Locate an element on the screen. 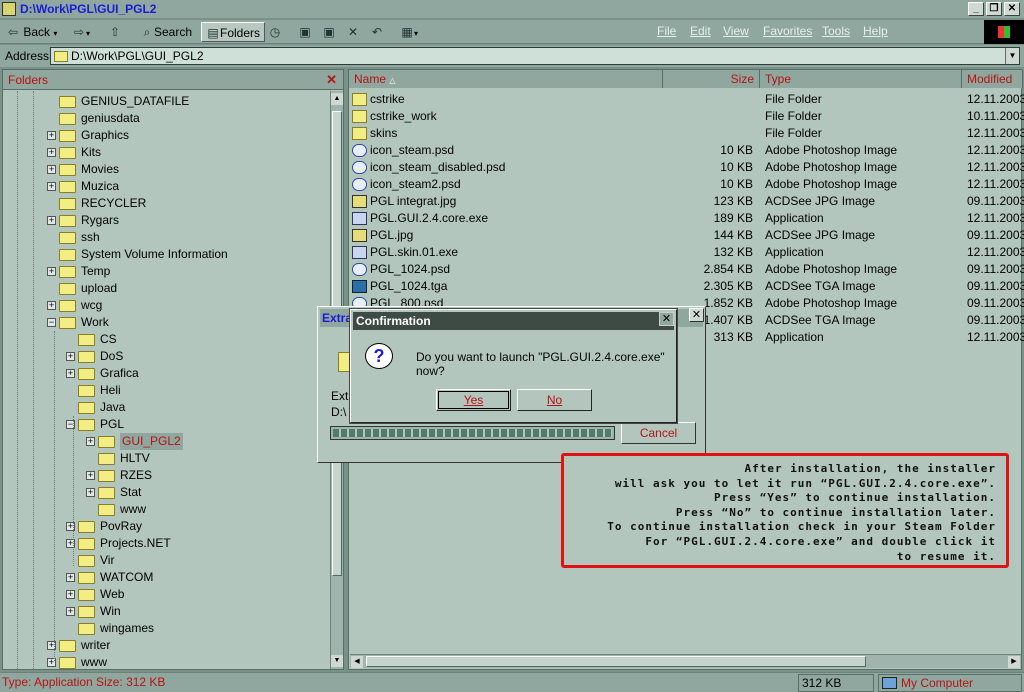  tree-item: + www is located at coordinates (163, 661).